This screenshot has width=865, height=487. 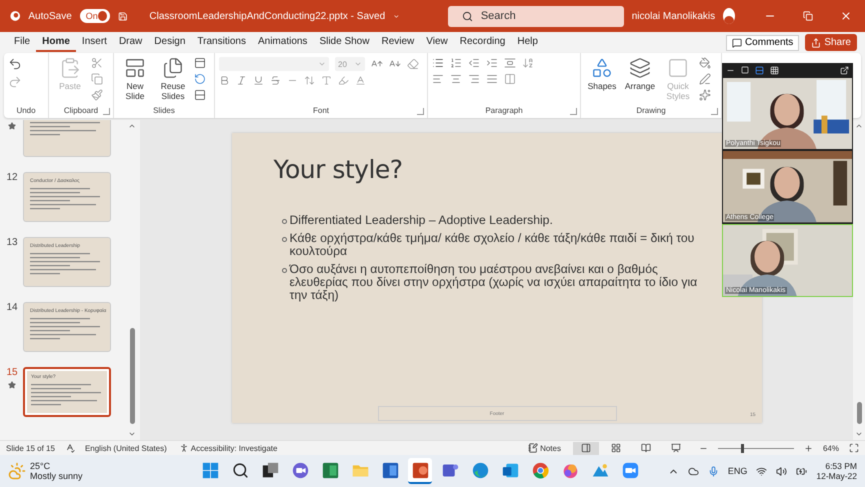 I want to click on group-label: Slides, so click(x=164, y=111).